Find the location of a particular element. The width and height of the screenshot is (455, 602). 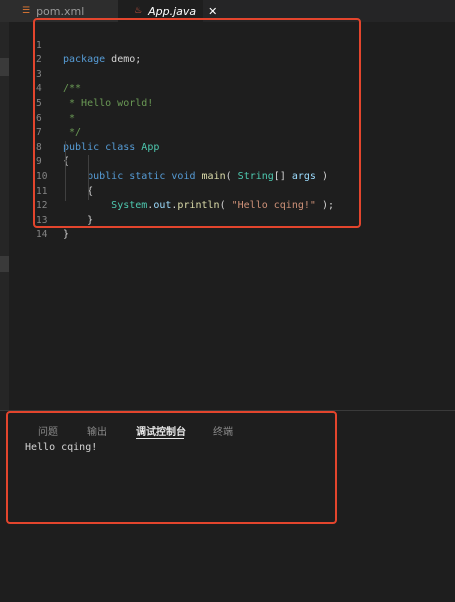

line-number: 14 is located at coordinates (42, 235).